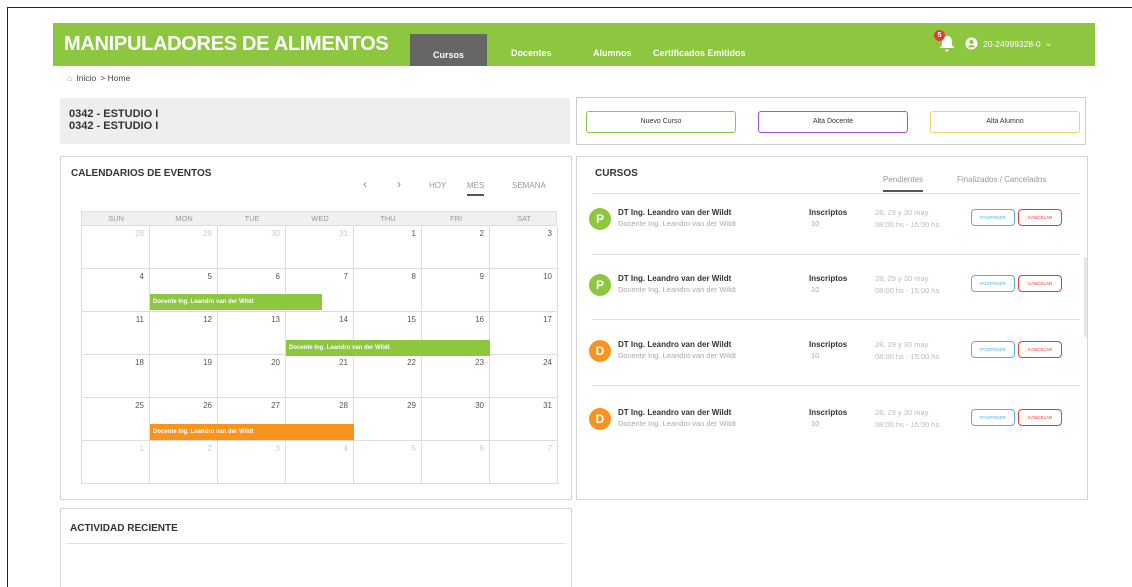  Describe the element at coordinates (661, 122) in the screenshot. I see `new-course-button: Nuevo Curso` at that location.